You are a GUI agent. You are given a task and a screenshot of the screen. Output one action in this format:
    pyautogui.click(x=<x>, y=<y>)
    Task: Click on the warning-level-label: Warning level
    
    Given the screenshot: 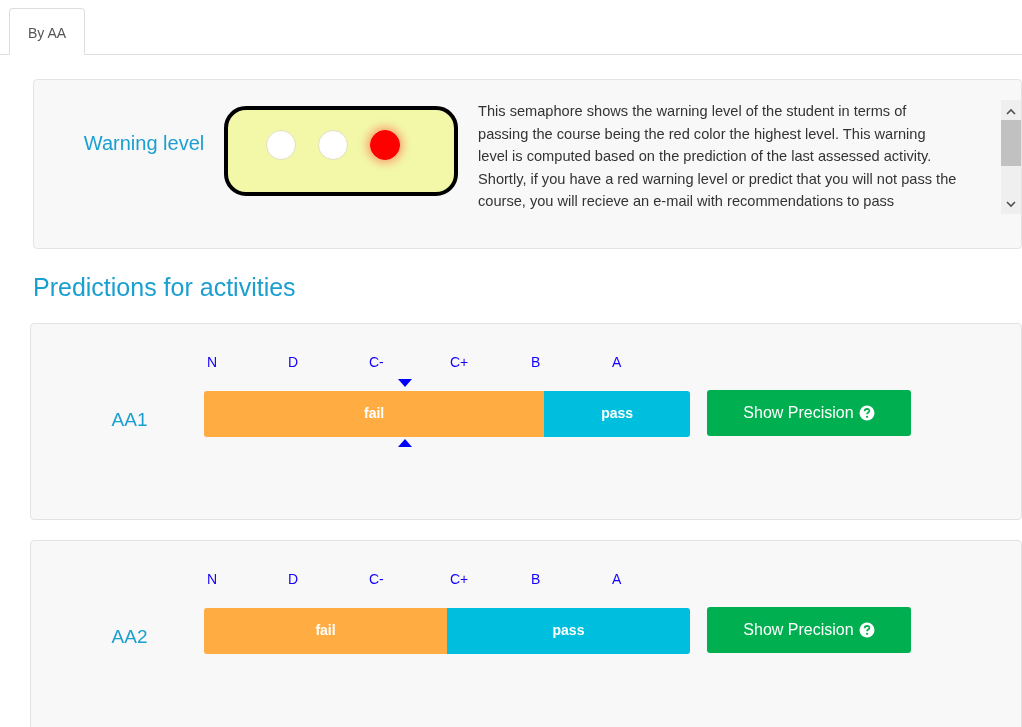 What is the action you would take?
    pyautogui.click(x=143, y=143)
    